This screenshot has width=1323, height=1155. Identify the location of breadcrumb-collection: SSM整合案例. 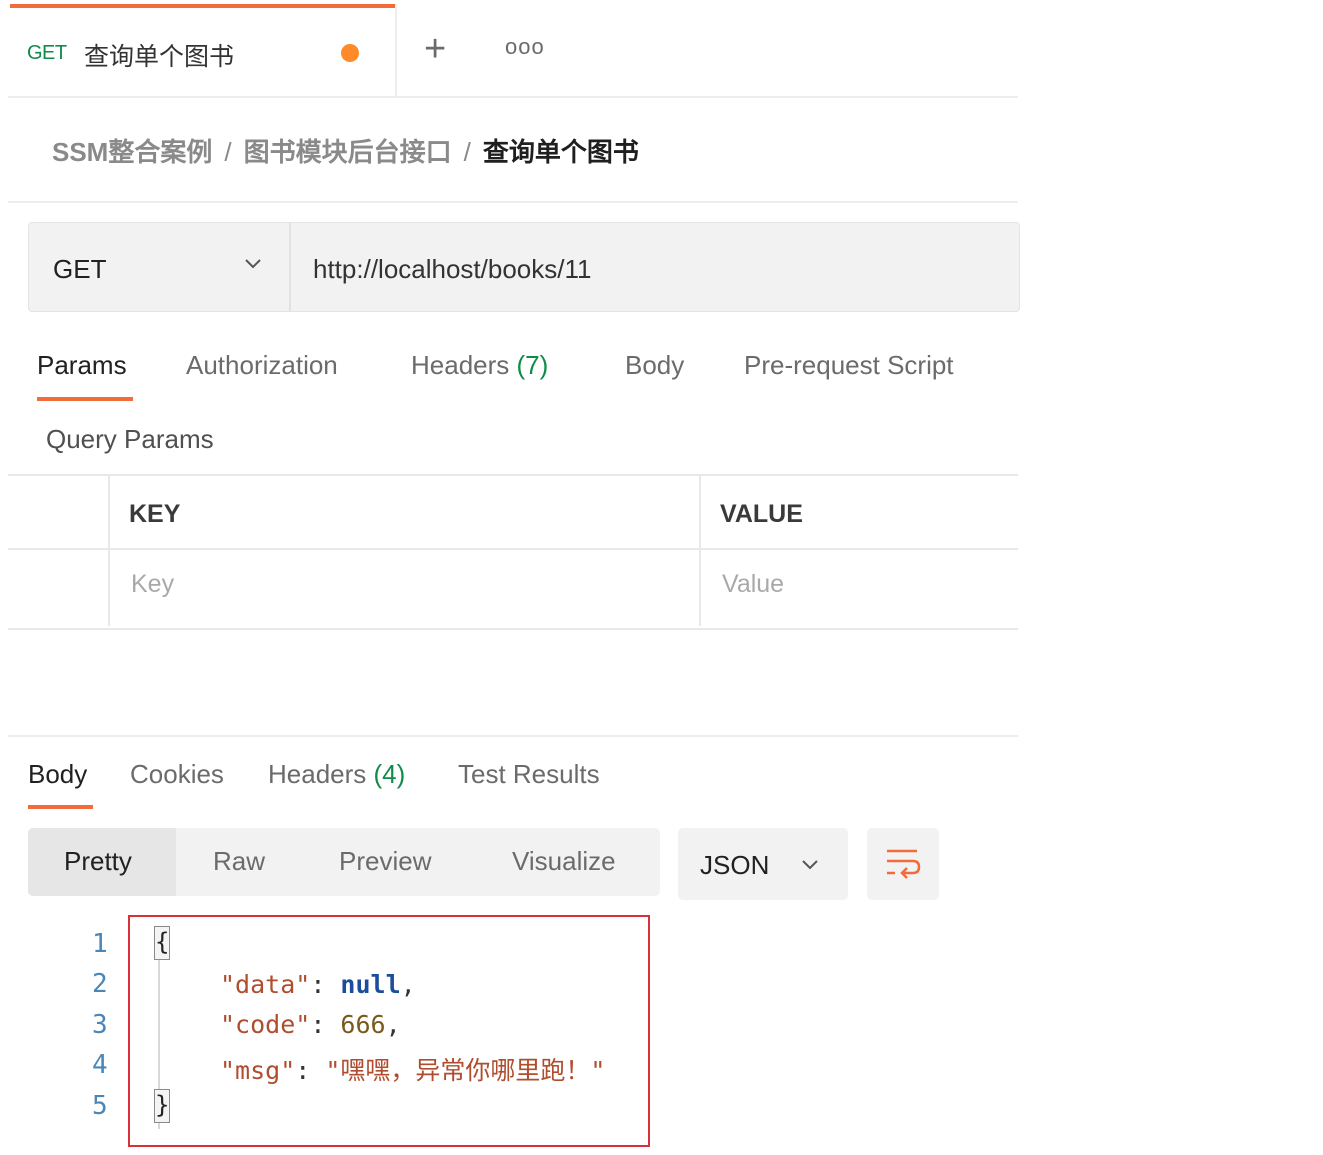
(132, 152).